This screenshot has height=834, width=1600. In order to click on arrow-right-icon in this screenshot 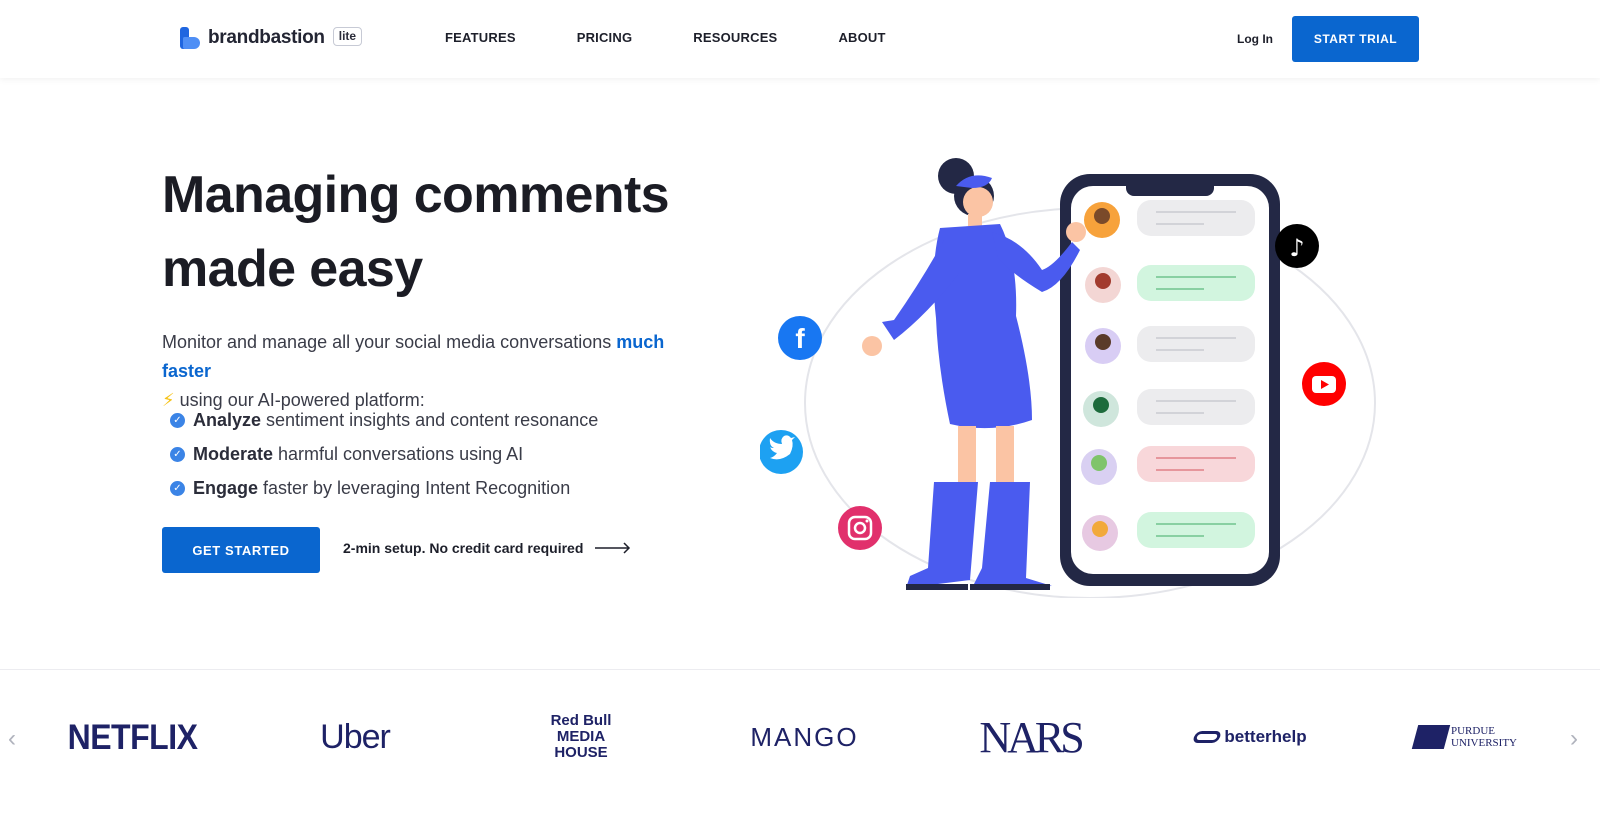, I will do `click(613, 548)`.